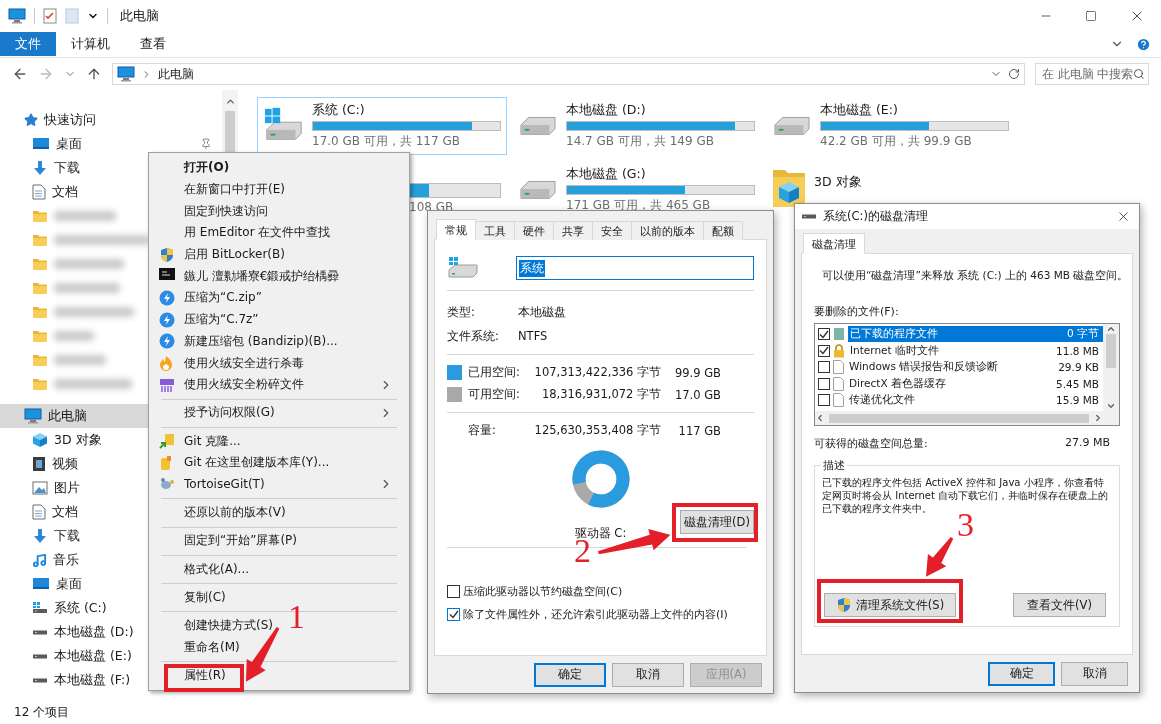 Image resolution: width=1161 pixels, height=724 pixels. Describe the element at coordinates (1111, 367) in the screenshot. I see `scrollbar` at that location.